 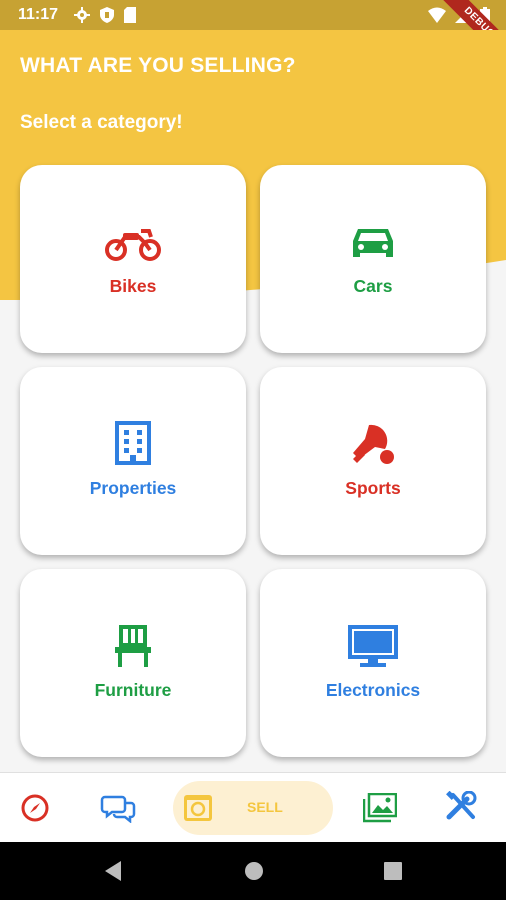 What do you see at coordinates (133, 286) in the screenshot?
I see `category-label: Bikes` at bounding box center [133, 286].